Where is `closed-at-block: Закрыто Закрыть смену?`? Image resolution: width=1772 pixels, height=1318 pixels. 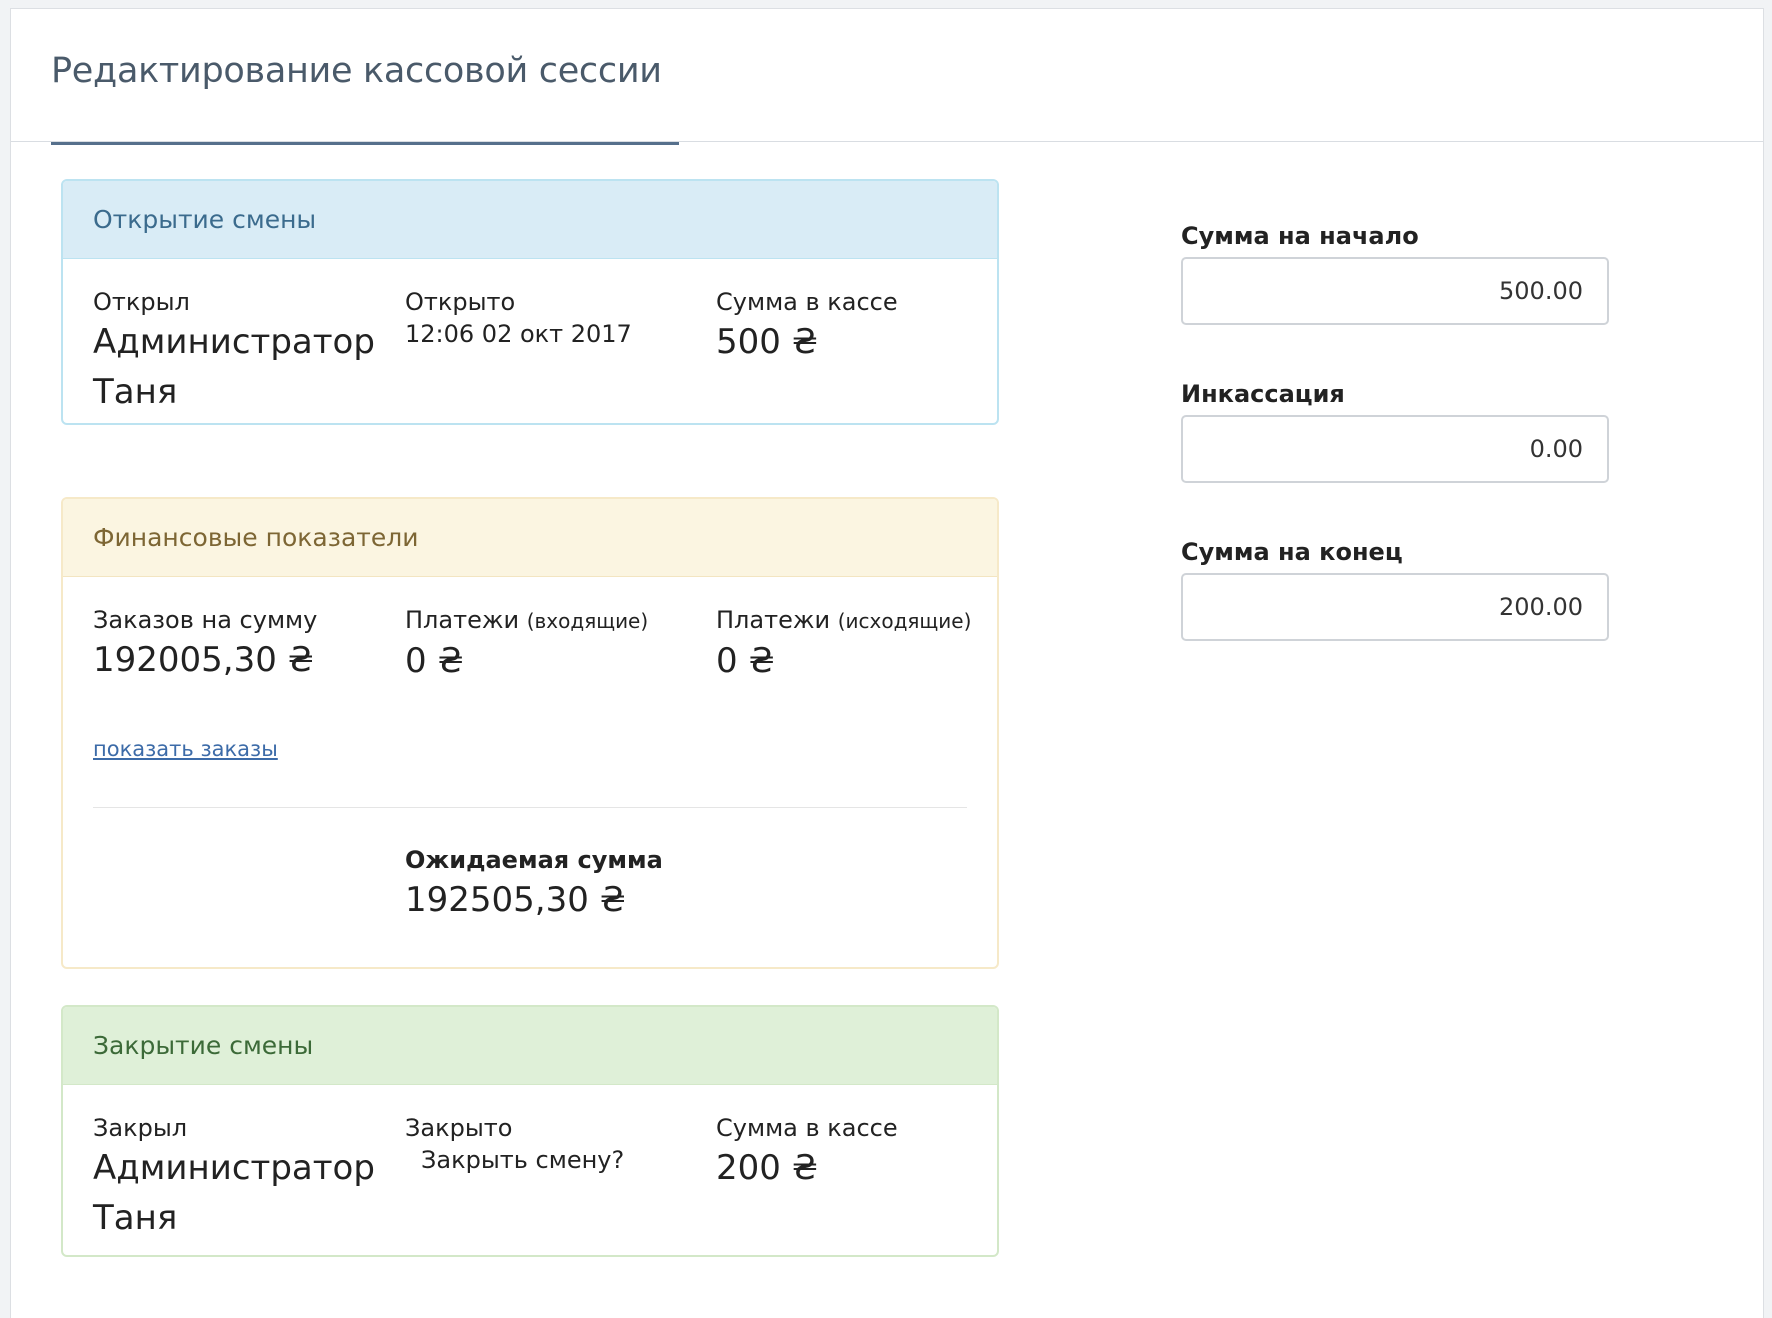 closed-at-block: Закрыто Закрыть смену? is located at coordinates (514, 1145).